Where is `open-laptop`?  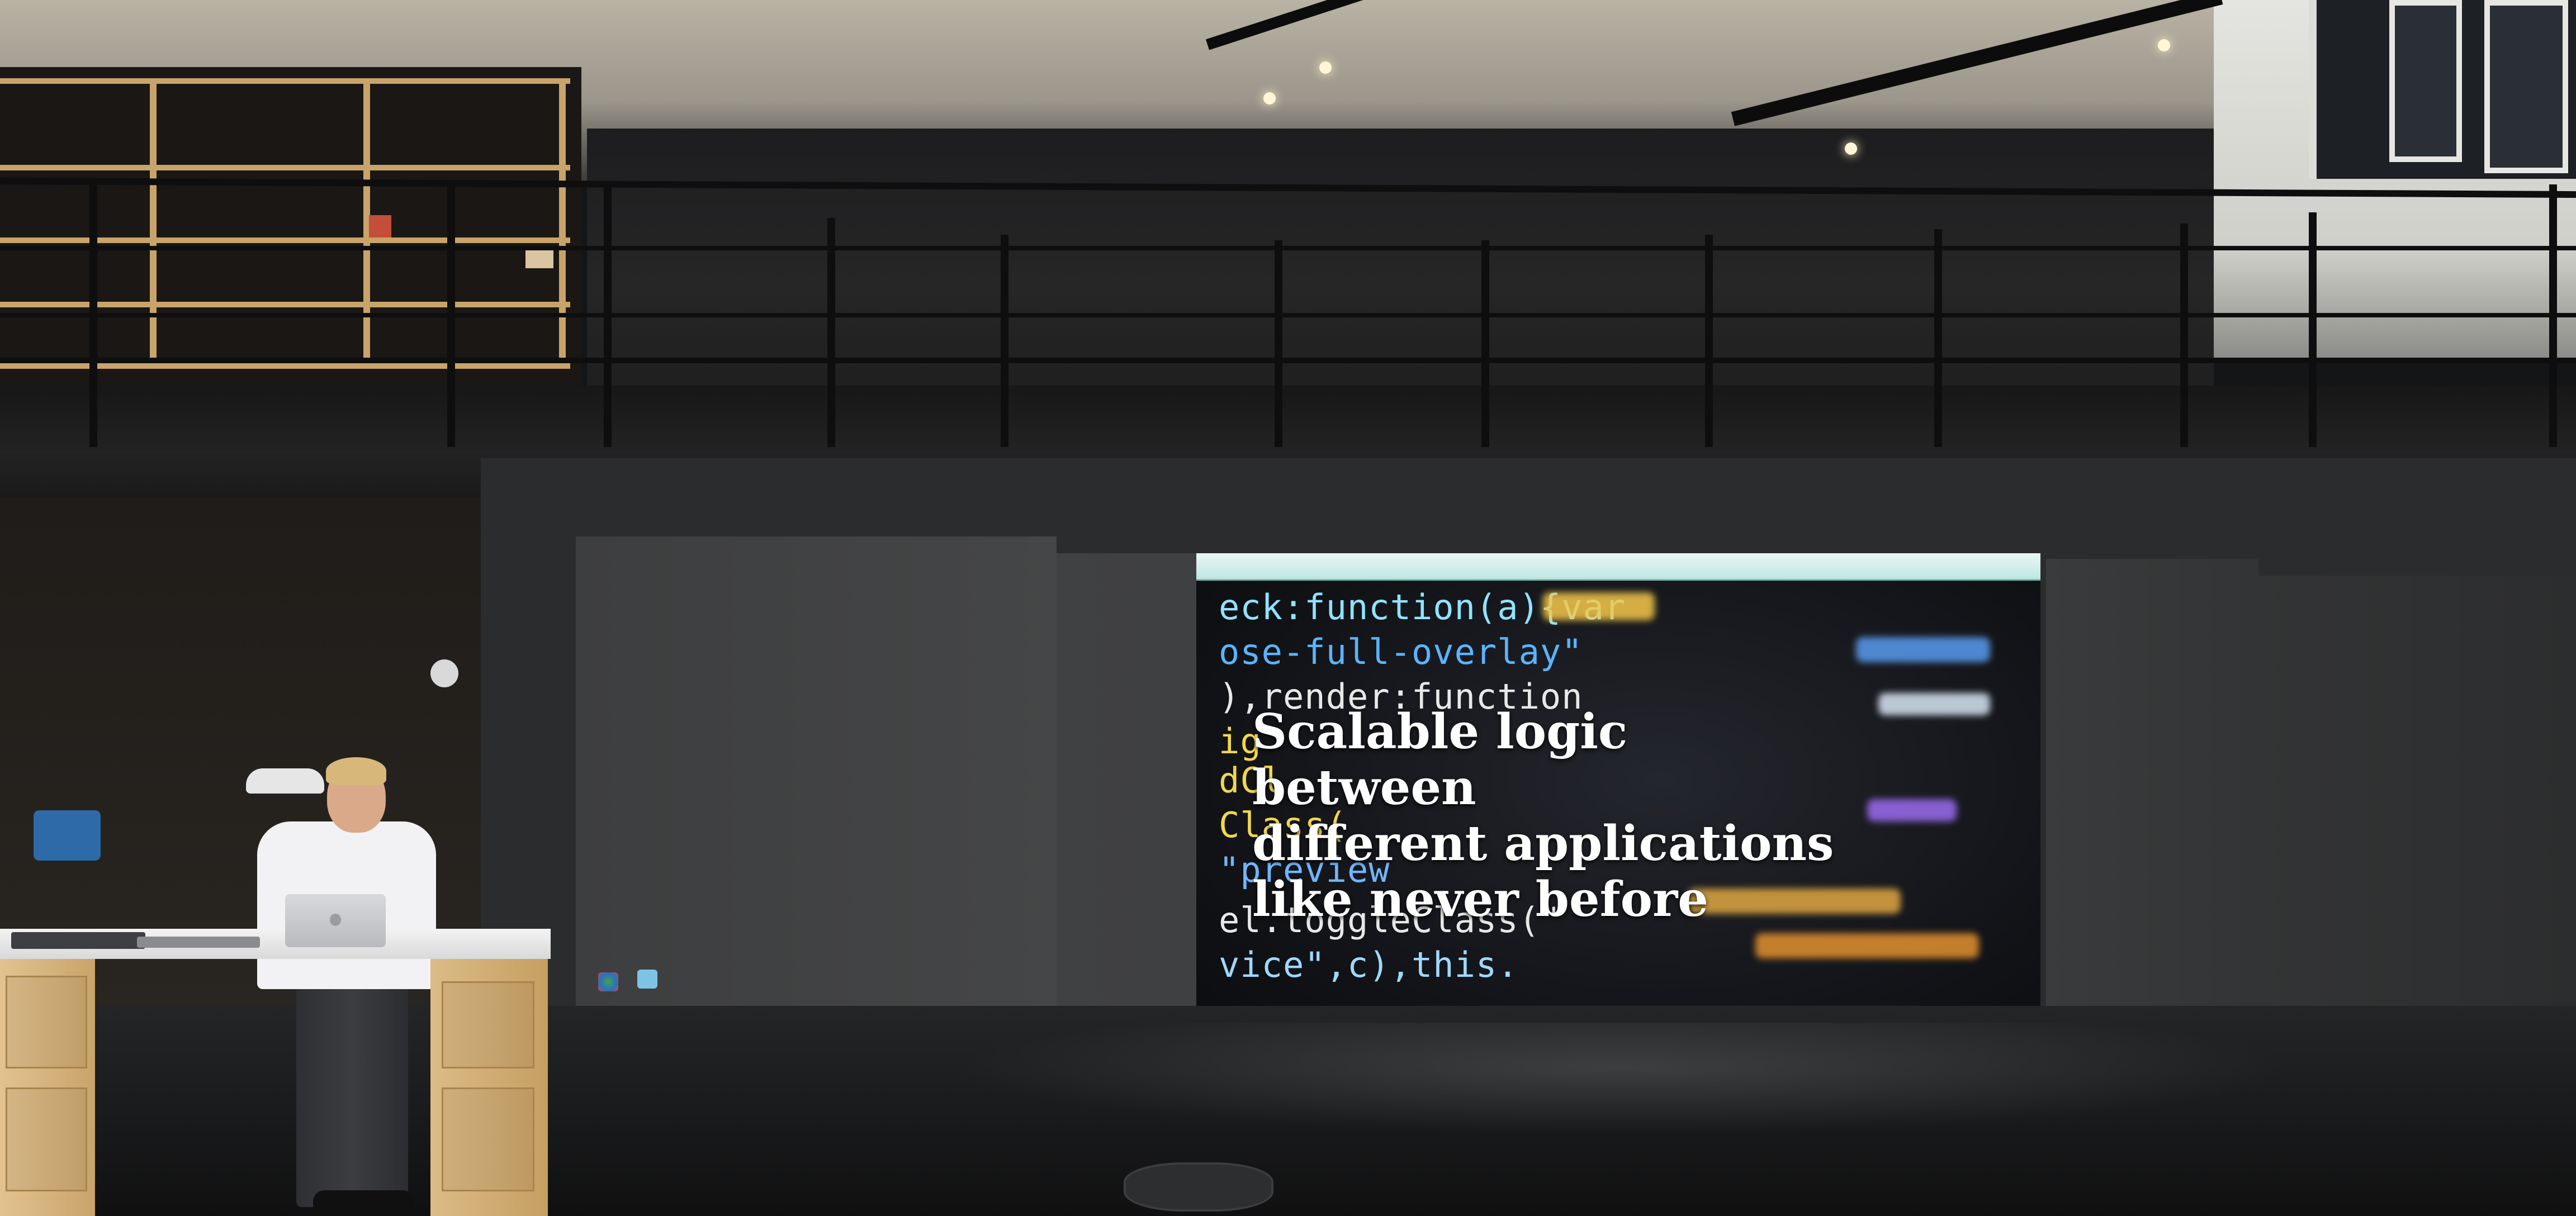 open-laptop is located at coordinates (336, 921).